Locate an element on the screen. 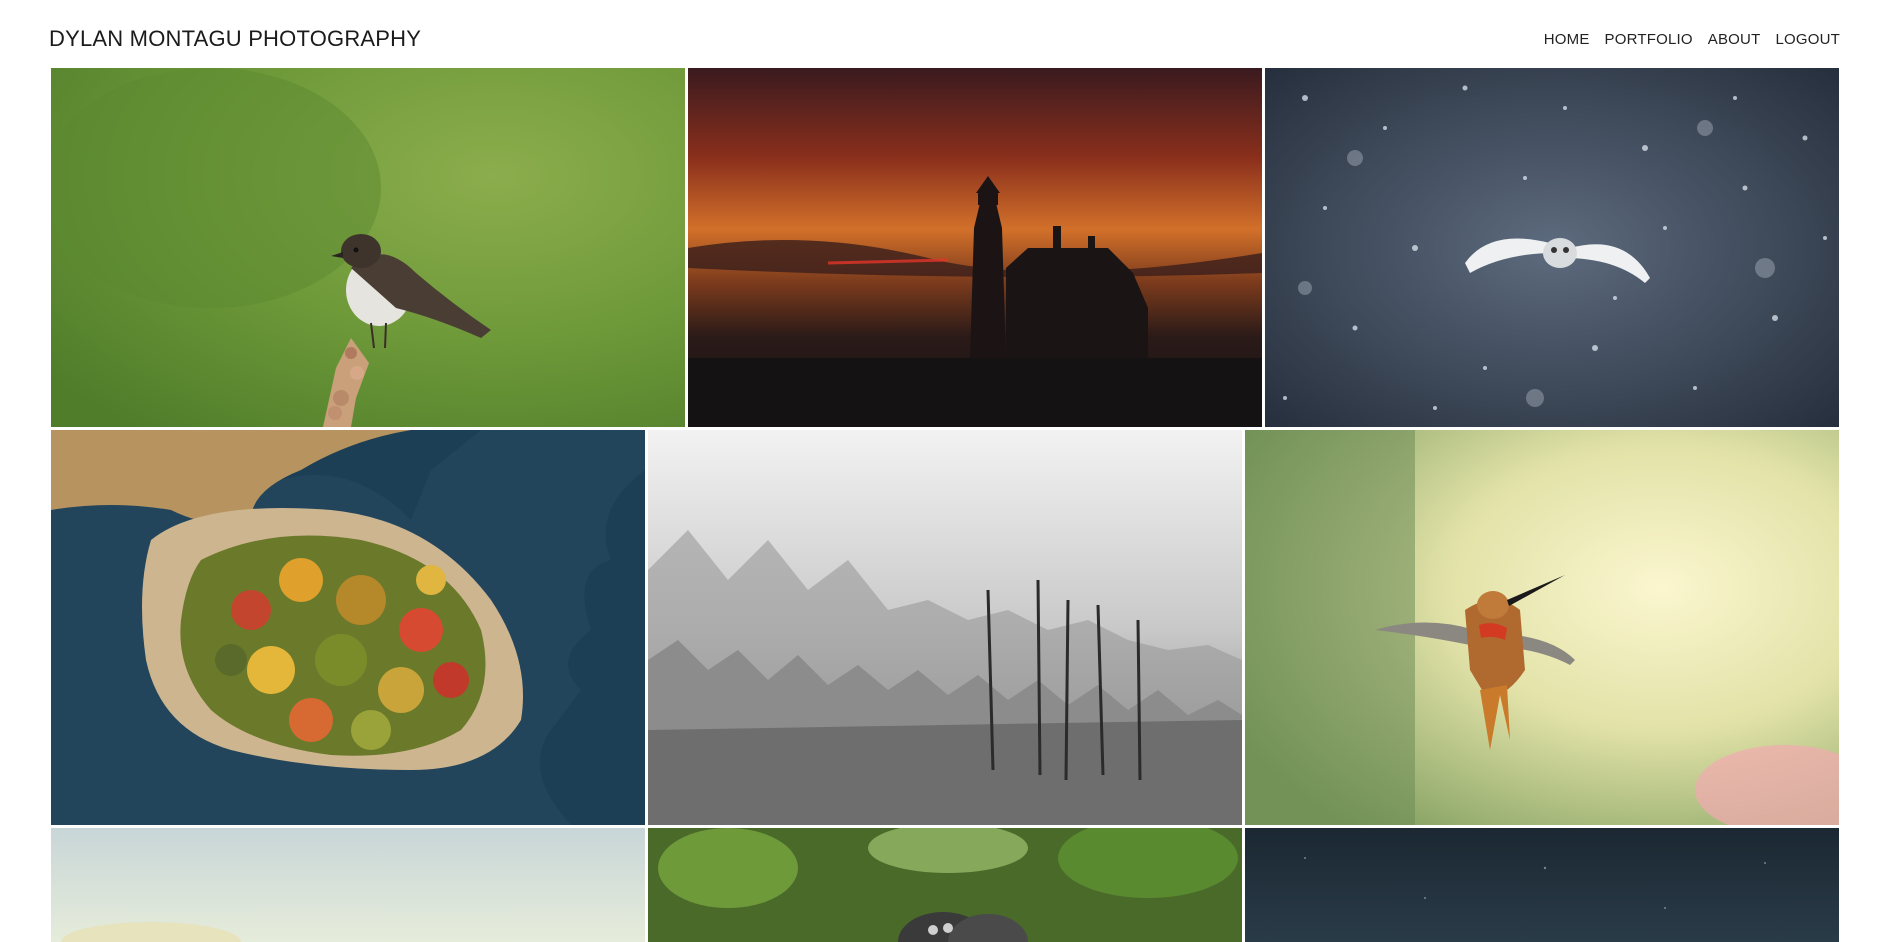 The width and height of the screenshot is (1897, 942). photo-night-sky is located at coordinates (1542, 885).